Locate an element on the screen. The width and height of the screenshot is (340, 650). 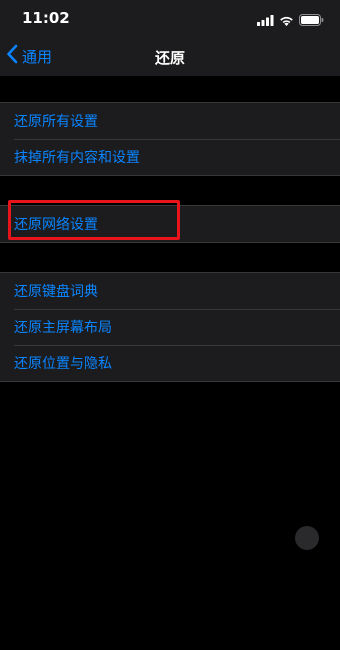
navigation-bar: 通用 还原 is located at coordinates (170, 56).